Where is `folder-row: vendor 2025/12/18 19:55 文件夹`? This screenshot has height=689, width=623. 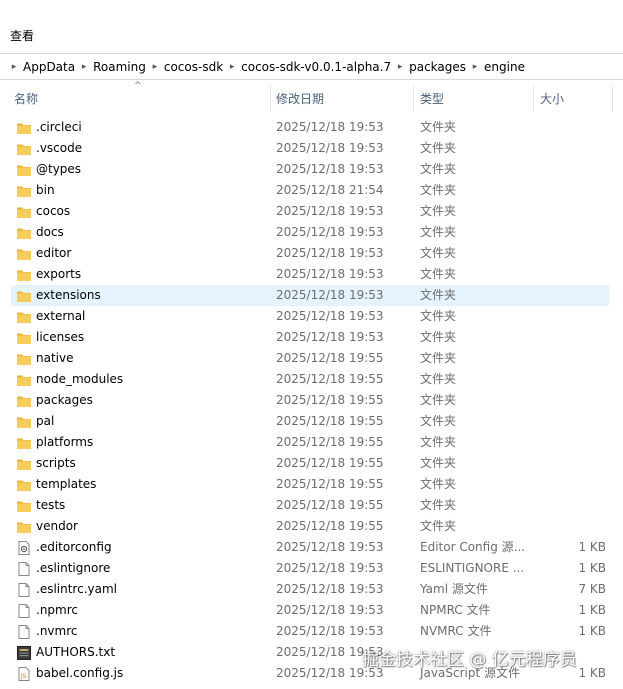
folder-row: vendor 2025/12/18 19:55 文件夹 is located at coordinates (311, 526).